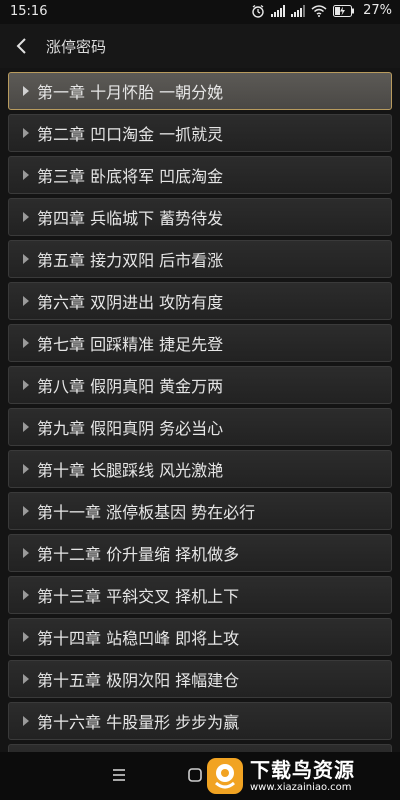 This screenshot has height=800, width=400. I want to click on wifi-icon, so click(319, 10).